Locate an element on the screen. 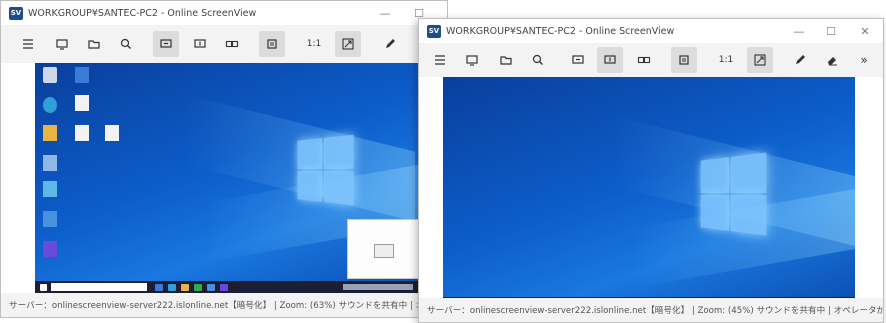  eraser-button is located at coordinates (832, 60).